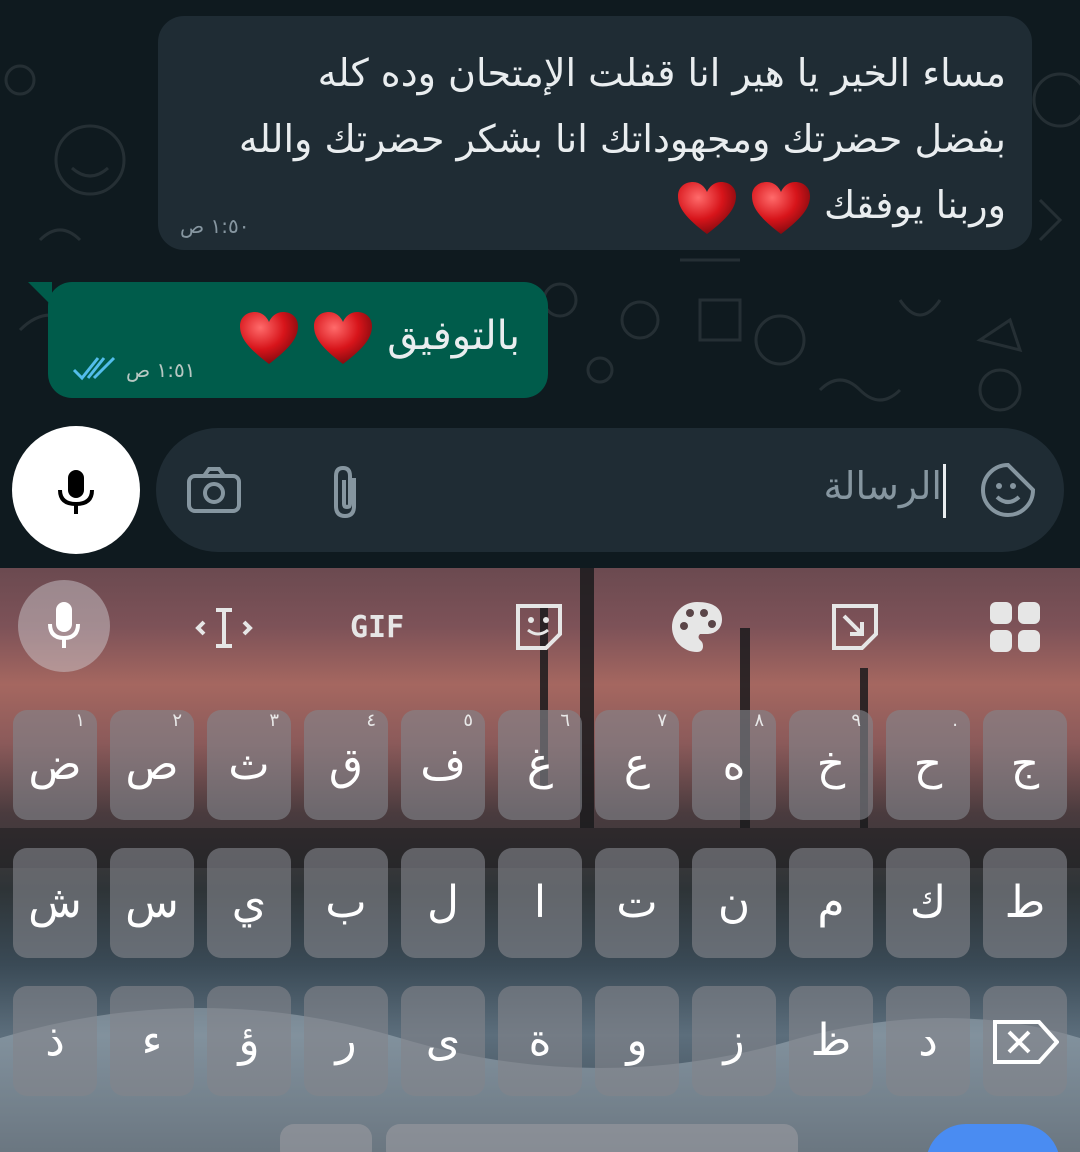 The image size is (1080, 1152). What do you see at coordinates (346, 1041) in the screenshot?
I see `key: ر` at bounding box center [346, 1041].